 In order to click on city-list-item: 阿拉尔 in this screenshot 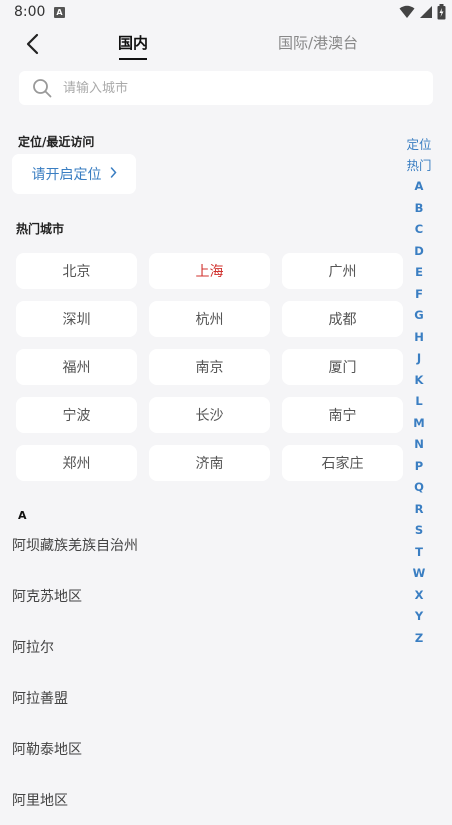, I will do `click(200, 646)`.